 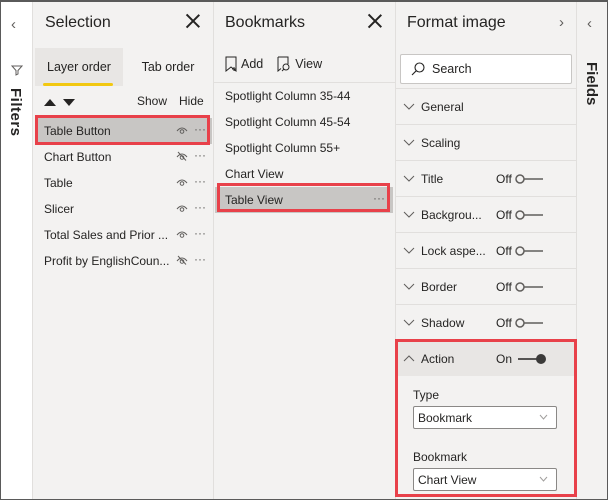 I want to click on section-shadow: Shadow Off, so click(x=486, y=322).